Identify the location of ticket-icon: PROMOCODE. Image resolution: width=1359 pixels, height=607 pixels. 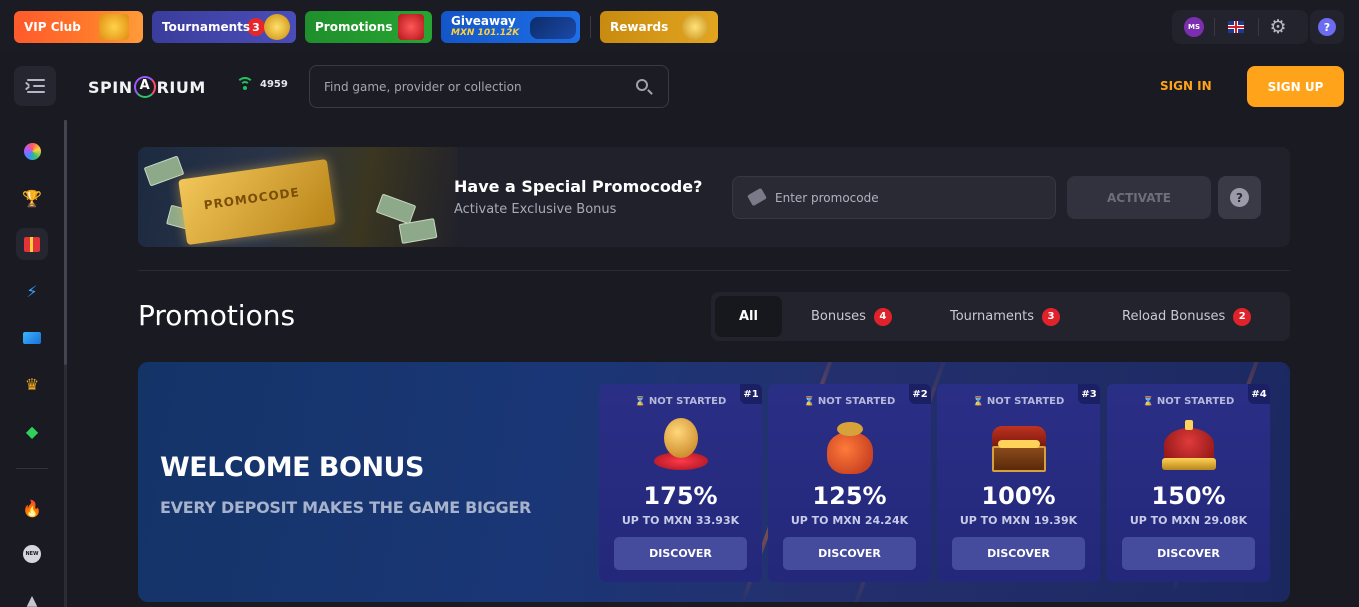
(257, 202).